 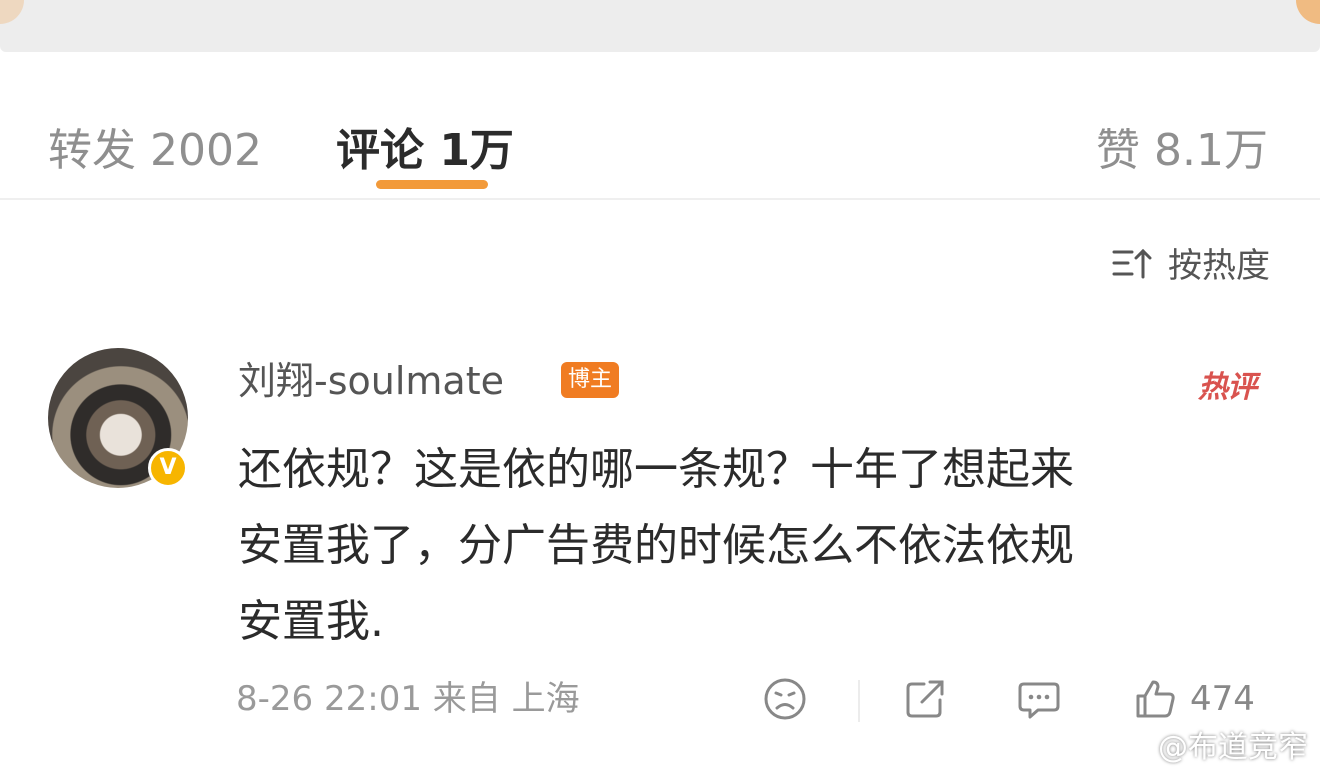 I want to click on sort-button: 按热度, so click(x=1190, y=262).